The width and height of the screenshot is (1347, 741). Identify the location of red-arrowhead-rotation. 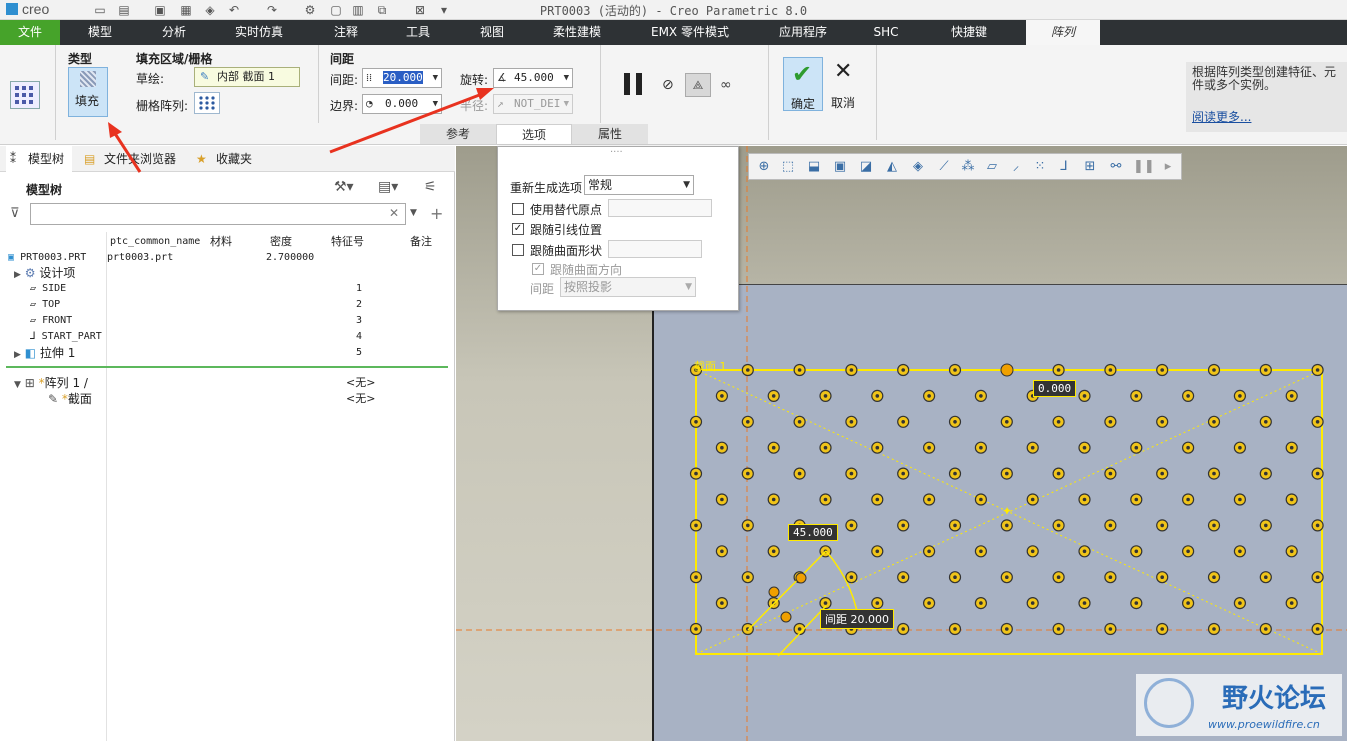
(485, 94).